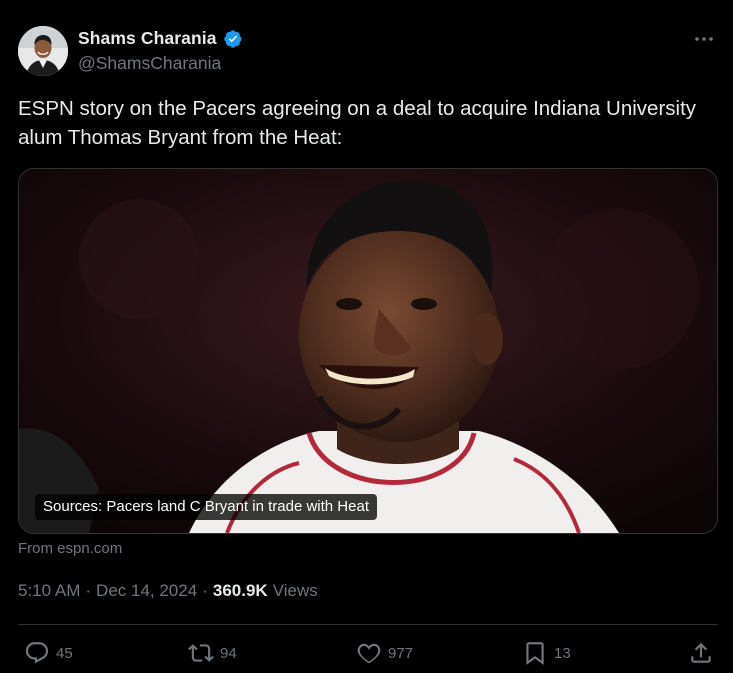 The height and width of the screenshot is (673, 733). I want to click on author-display-name: Shams Charania, so click(147, 38).